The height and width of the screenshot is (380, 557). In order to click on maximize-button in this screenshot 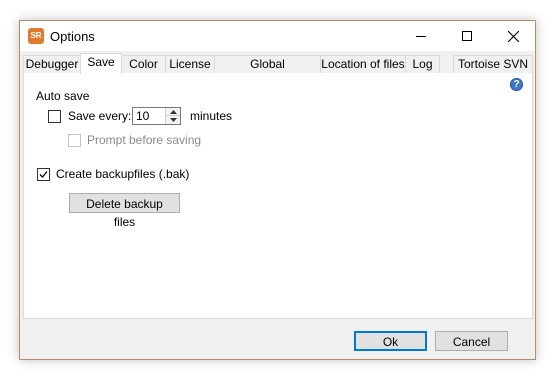, I will do `click(467, 36)`.